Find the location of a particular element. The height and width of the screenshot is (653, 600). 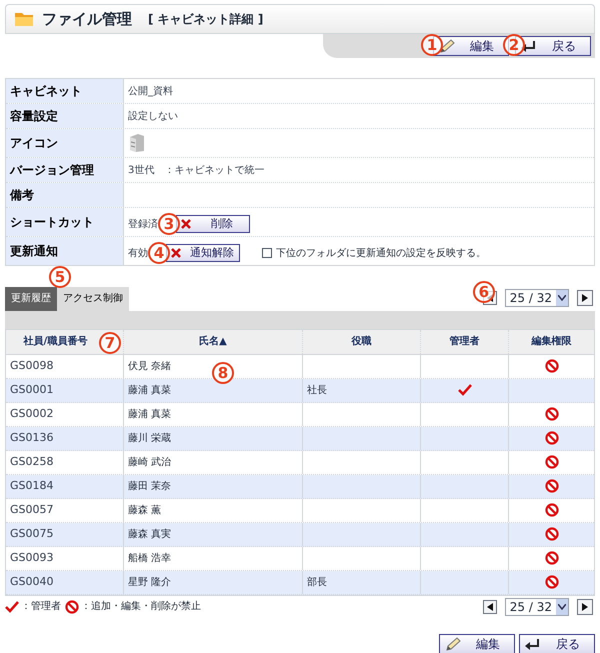

employee-id: GS0057 is located at coordinates (32, 510).